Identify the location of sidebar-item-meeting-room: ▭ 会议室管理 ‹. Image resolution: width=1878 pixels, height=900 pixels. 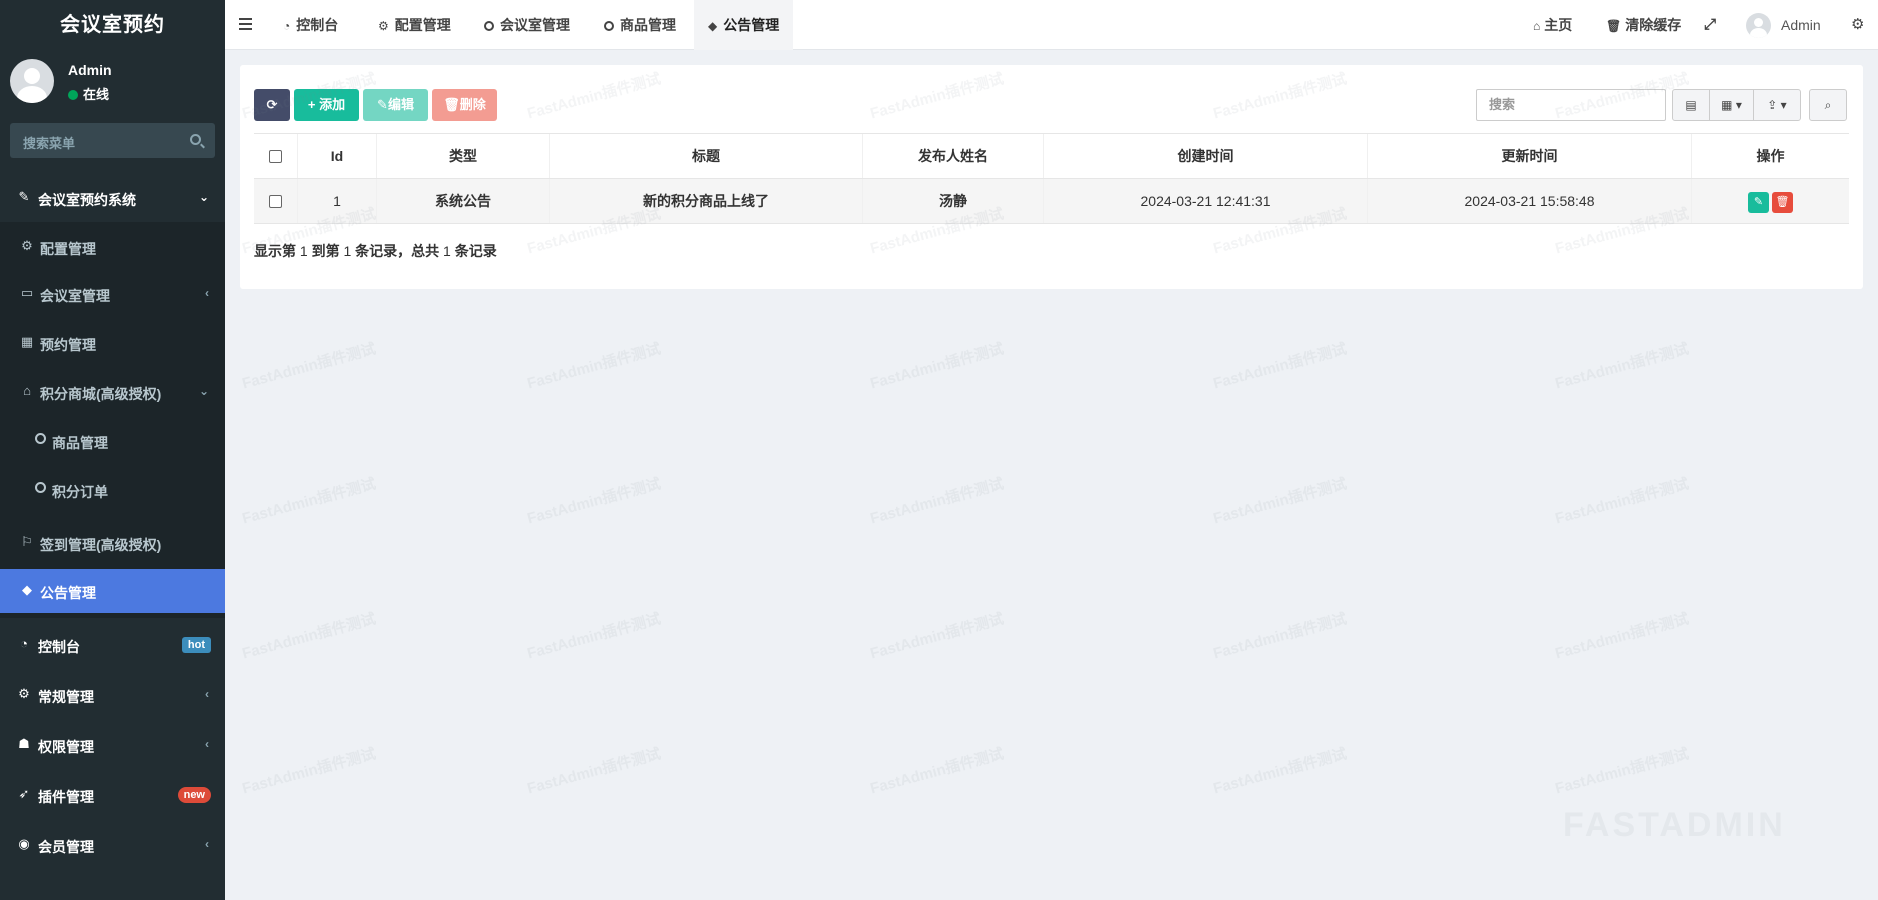
(112, 294).